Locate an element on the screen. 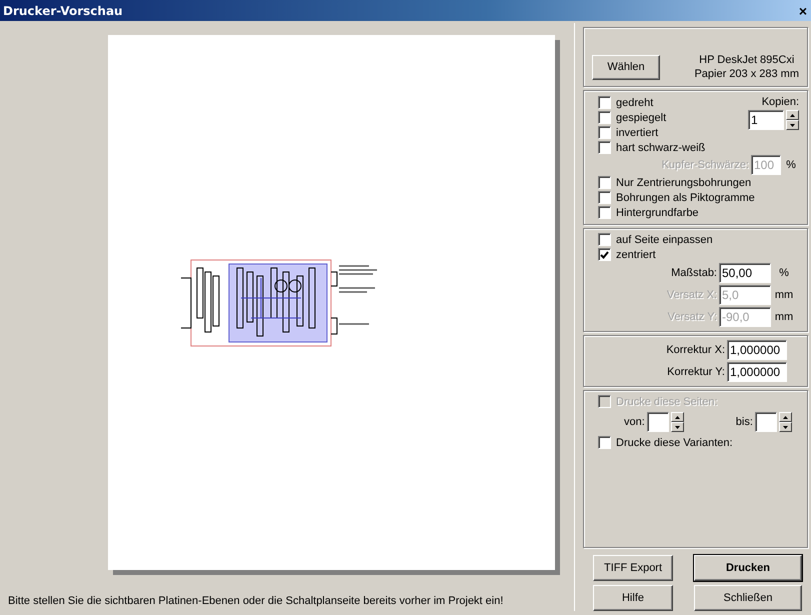 The image size is (811, 615). field-label: Korrektur X: is located at coordinates (695, 350).